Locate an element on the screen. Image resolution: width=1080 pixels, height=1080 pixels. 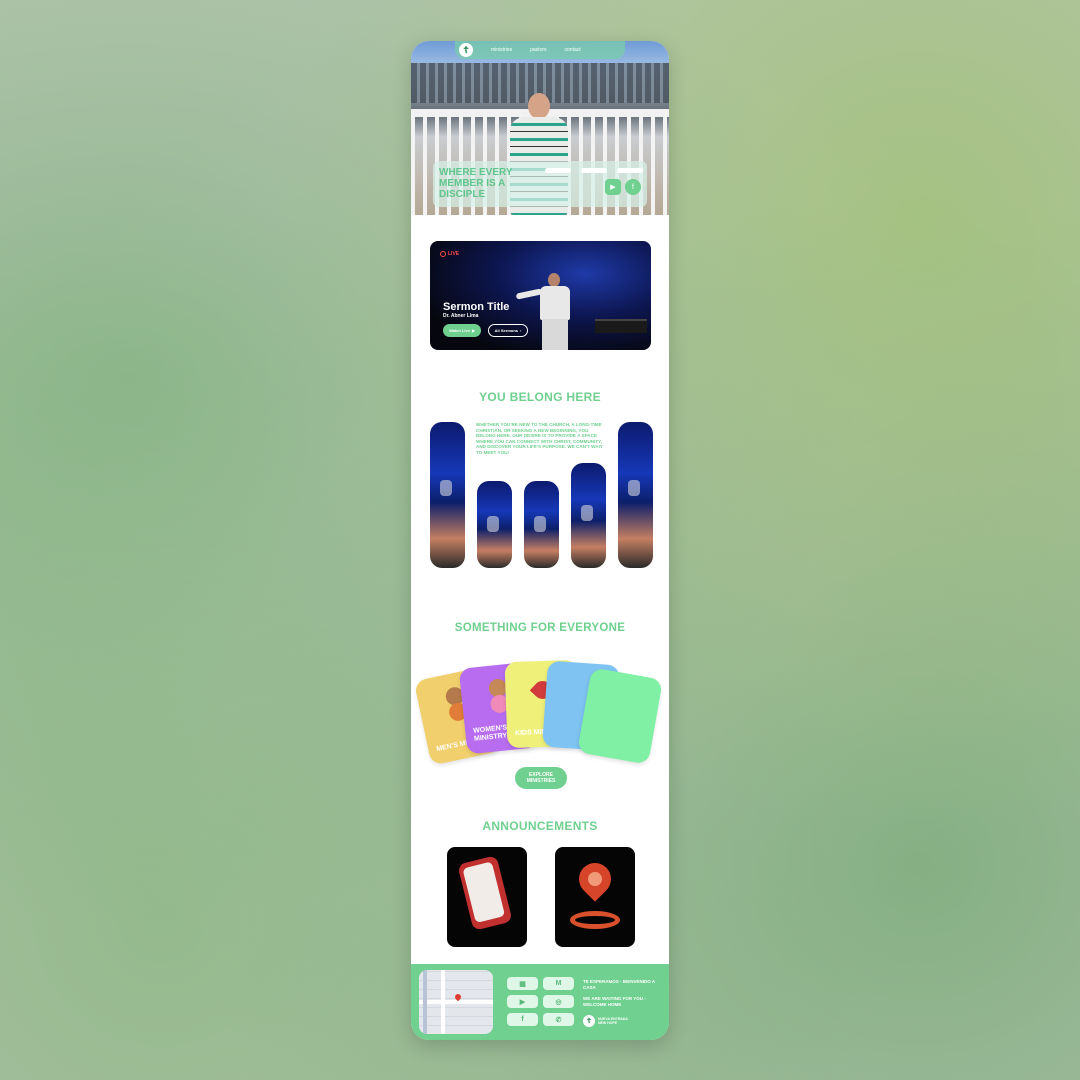
all-sermons-label: All Sermons is located at coordinates (506, 330).